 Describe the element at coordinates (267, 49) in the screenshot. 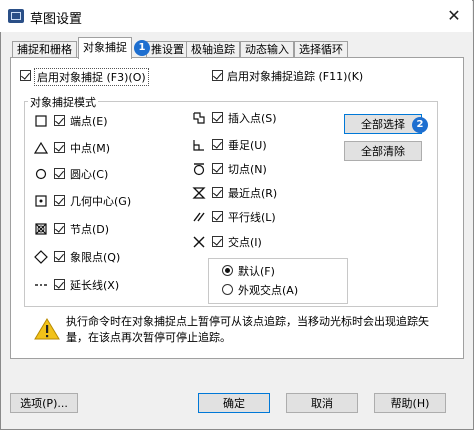

I see `tab-dynamic-input: 动态输入` at that location.